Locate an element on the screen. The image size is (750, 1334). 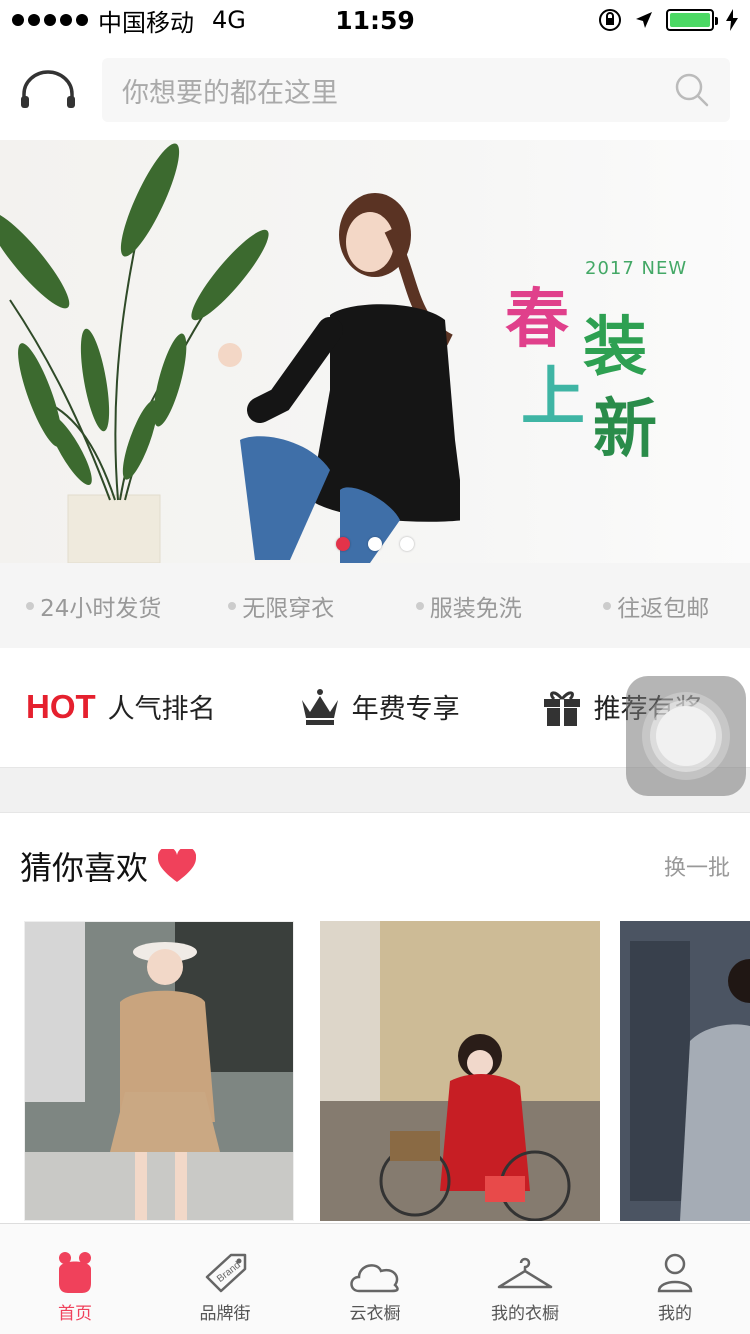
brand-tag-icon: Brand is located at coordinates (226, 1273).